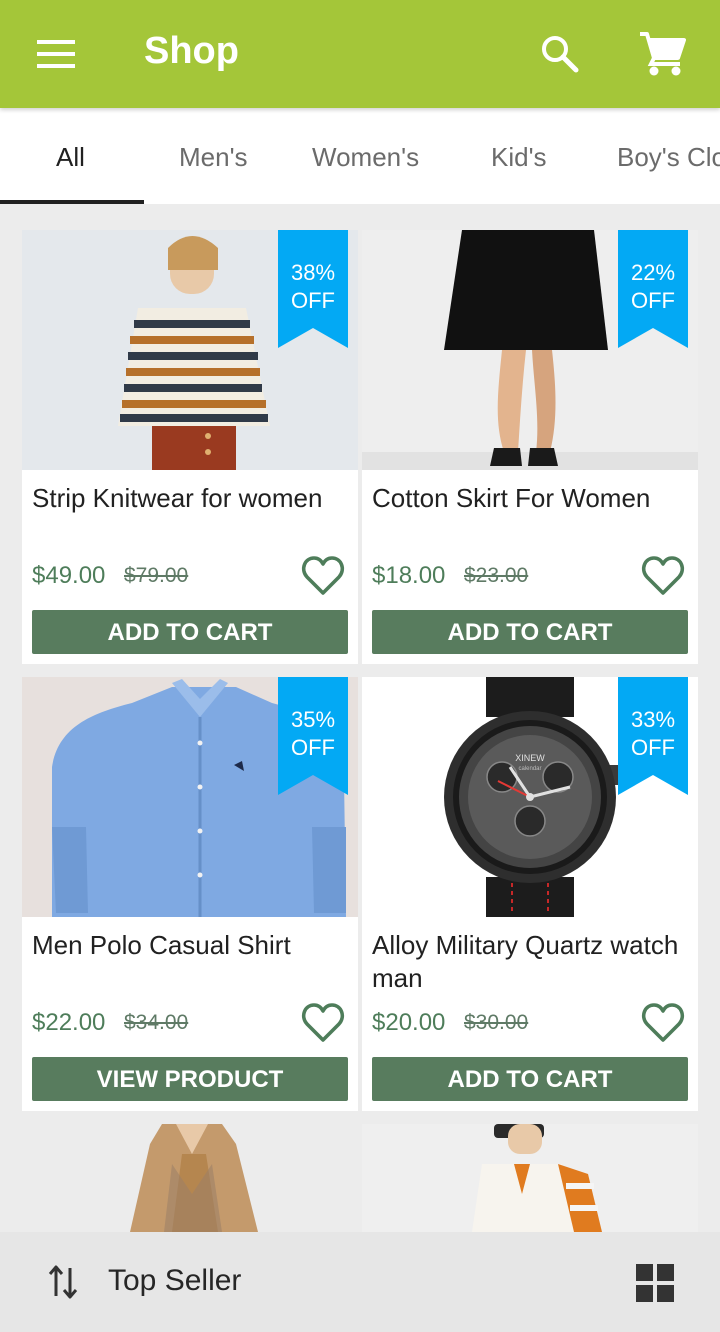 This screenshot has height=1332, width=720. I want to click on product-old-price: $30.00, so click(496, 1022).